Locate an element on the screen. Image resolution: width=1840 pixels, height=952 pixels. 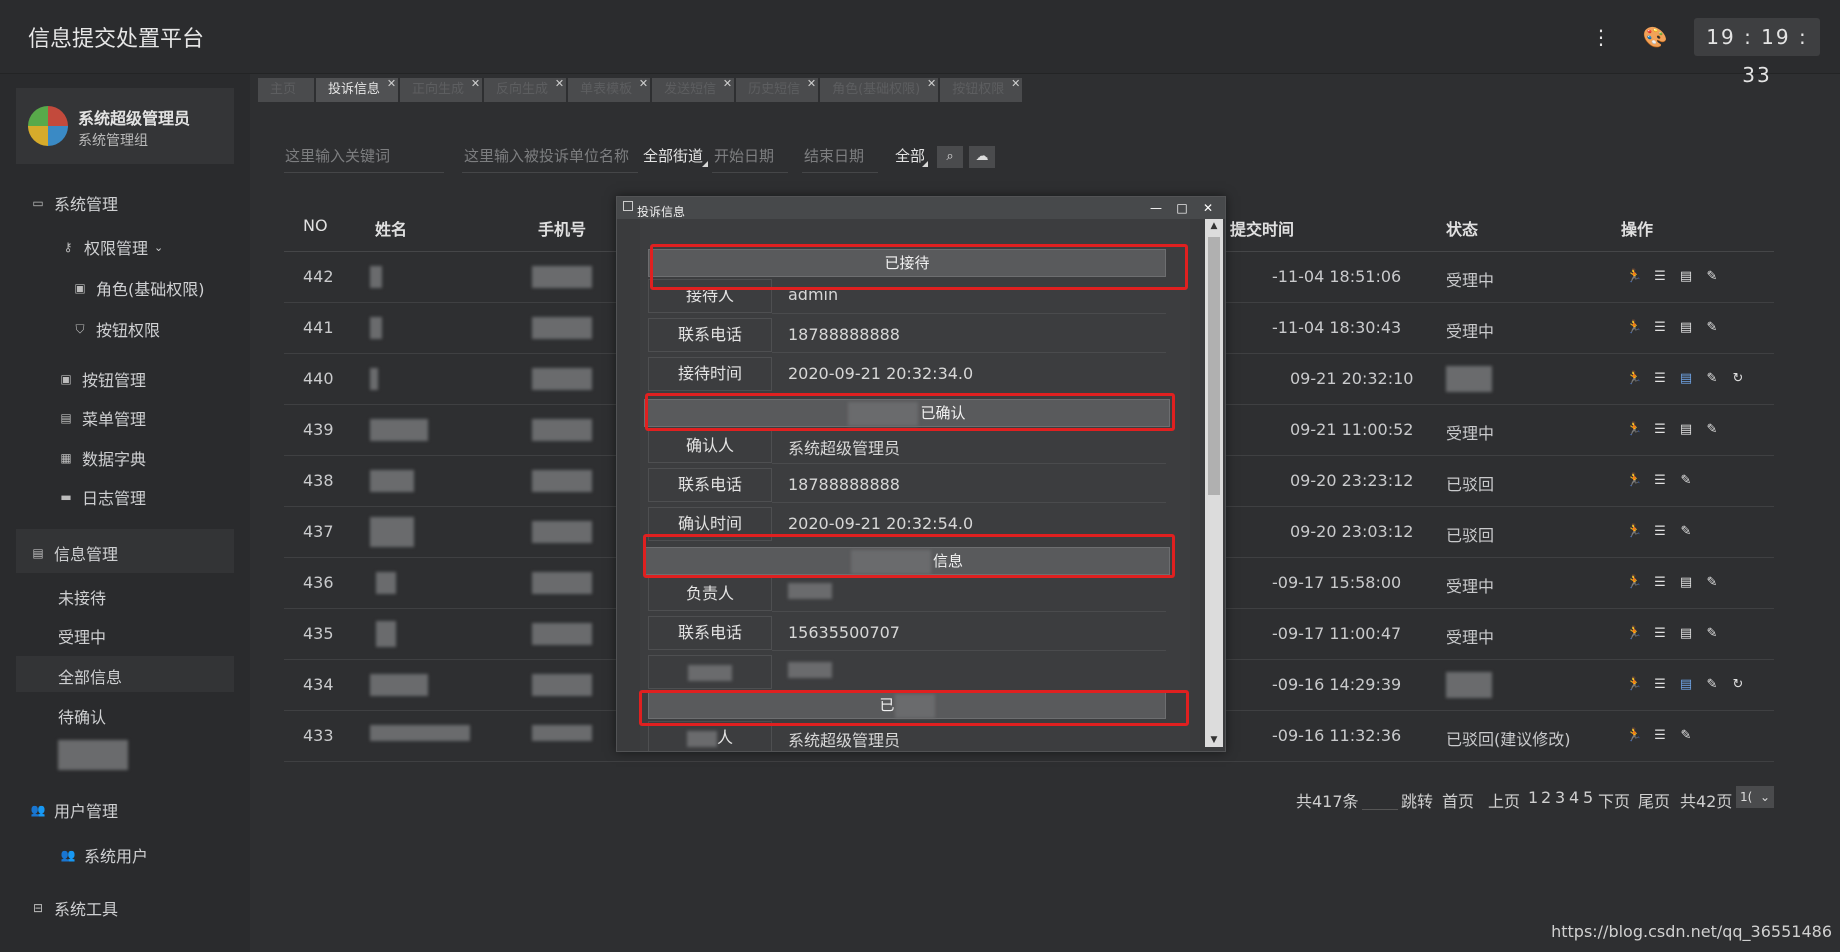
keyword-input: 这里输入关键词 is located at coordinates (337, 155).